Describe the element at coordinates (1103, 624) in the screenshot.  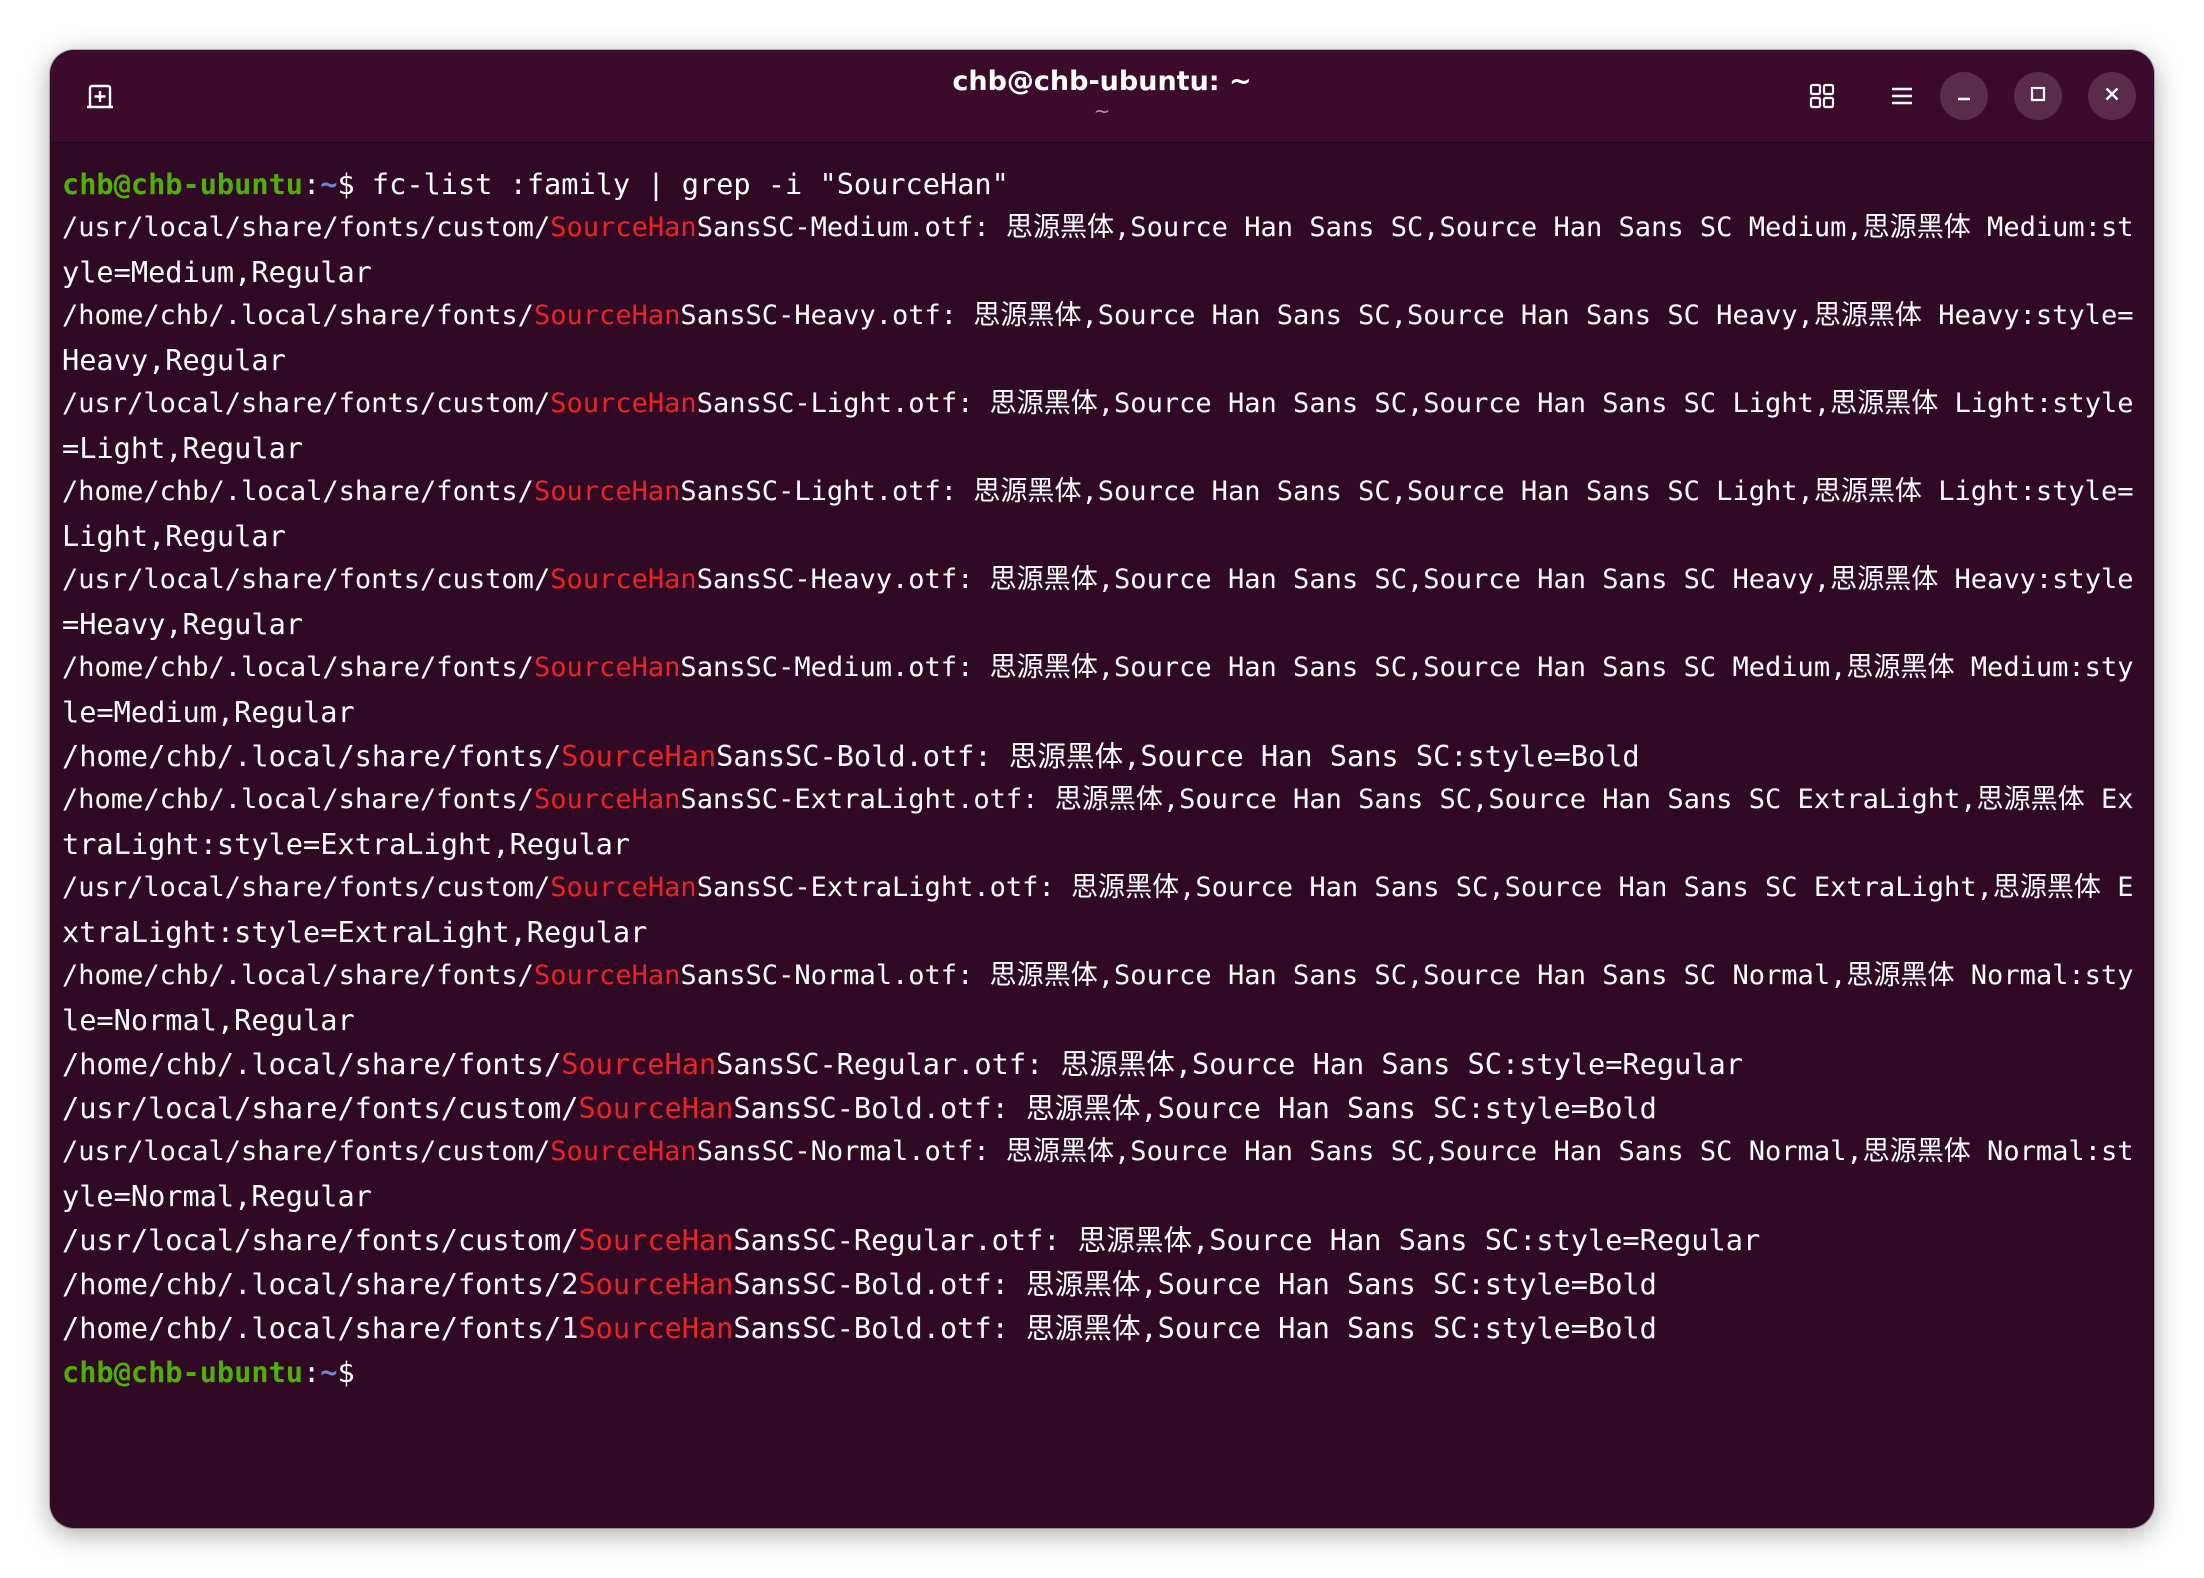
I see `output-line: =Heavy,Regular` at that location.